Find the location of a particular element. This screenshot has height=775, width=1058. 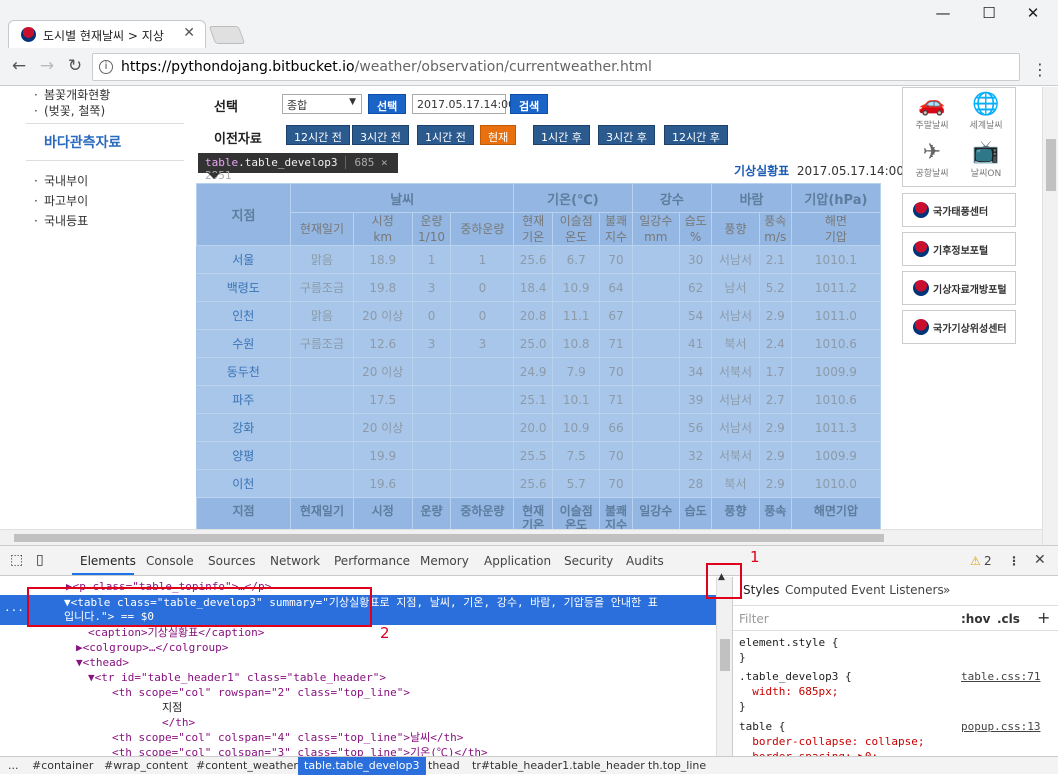

portal-typhoon: 국가태풍센터 is located at coordinates (959, 210).